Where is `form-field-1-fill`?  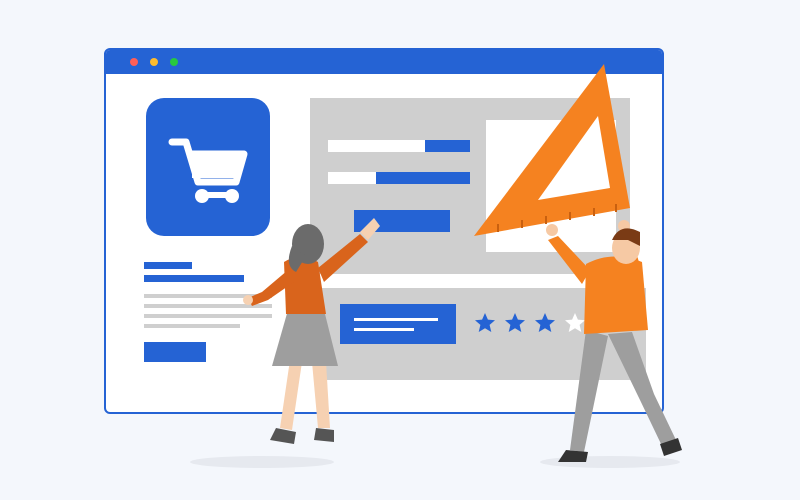 form-field-1-fill is located at coordinates (447, 146).